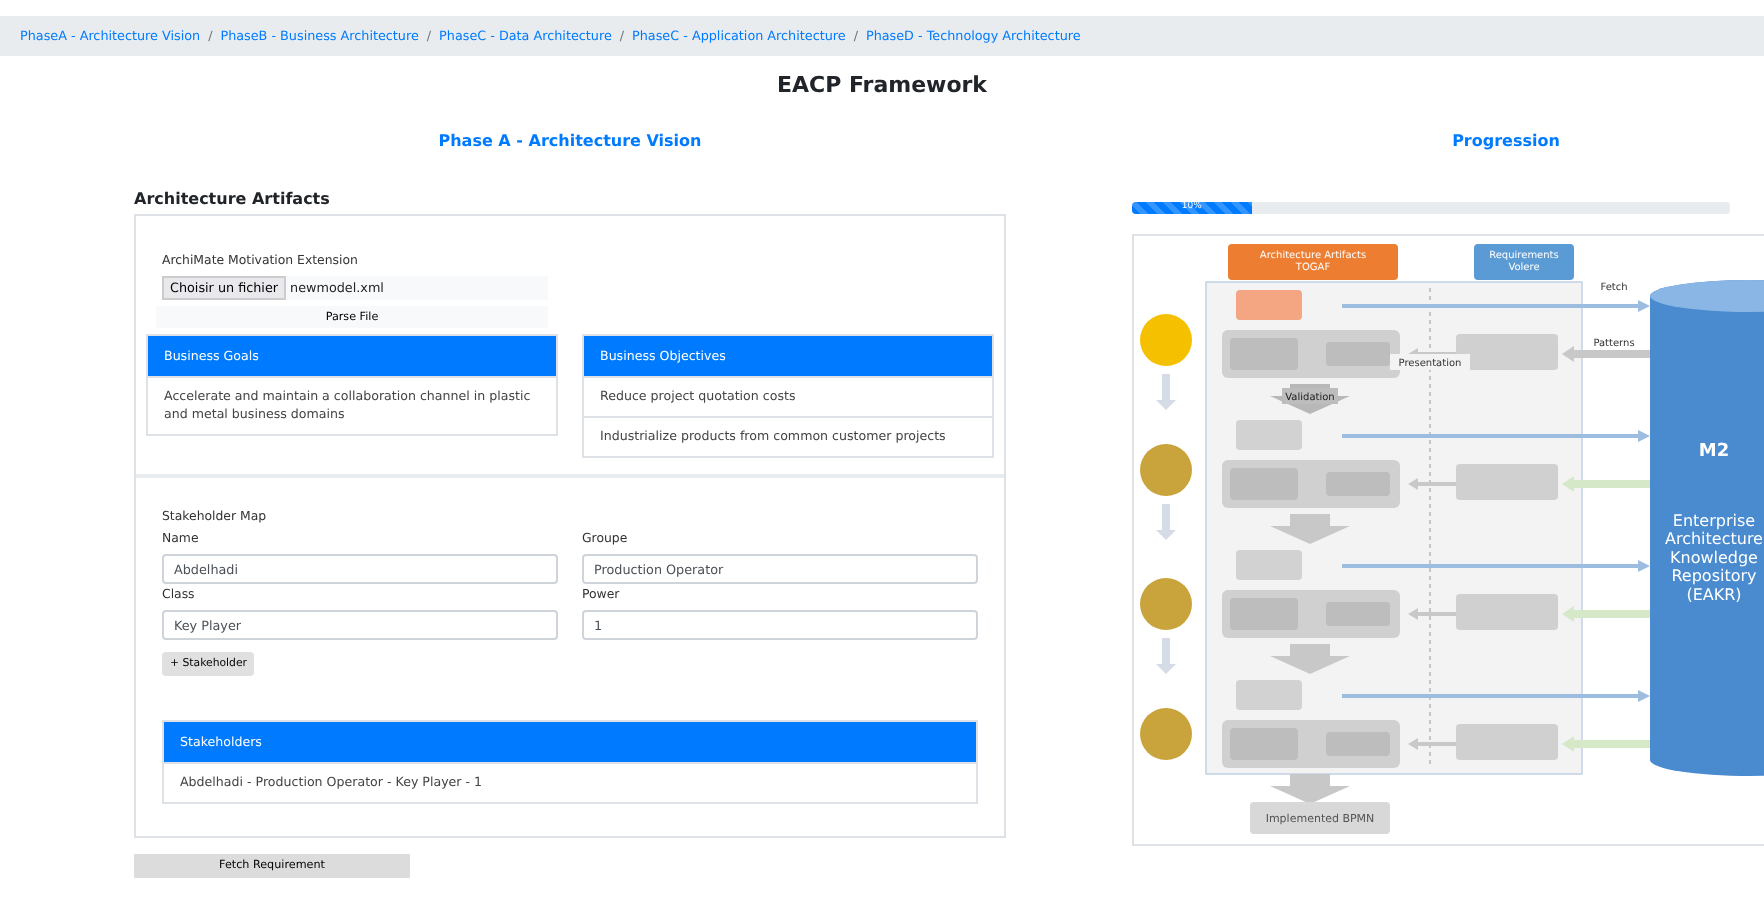  What do you see at coordinates (882, 85) in the screenshot?
I see `page-title: EACP Framework` at bounding box center [882, 85].